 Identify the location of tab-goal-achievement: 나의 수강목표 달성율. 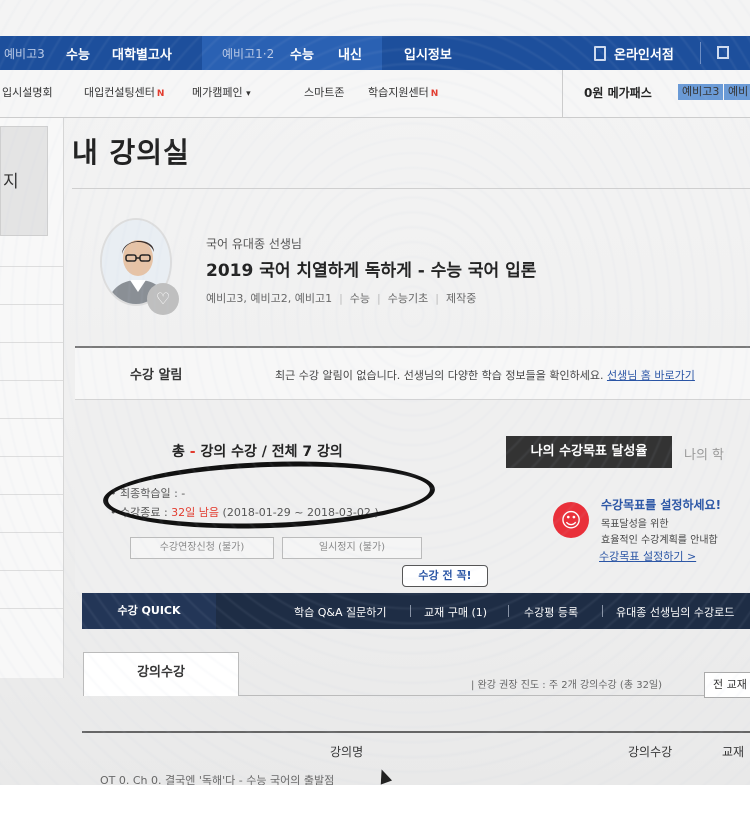
(589, 452).